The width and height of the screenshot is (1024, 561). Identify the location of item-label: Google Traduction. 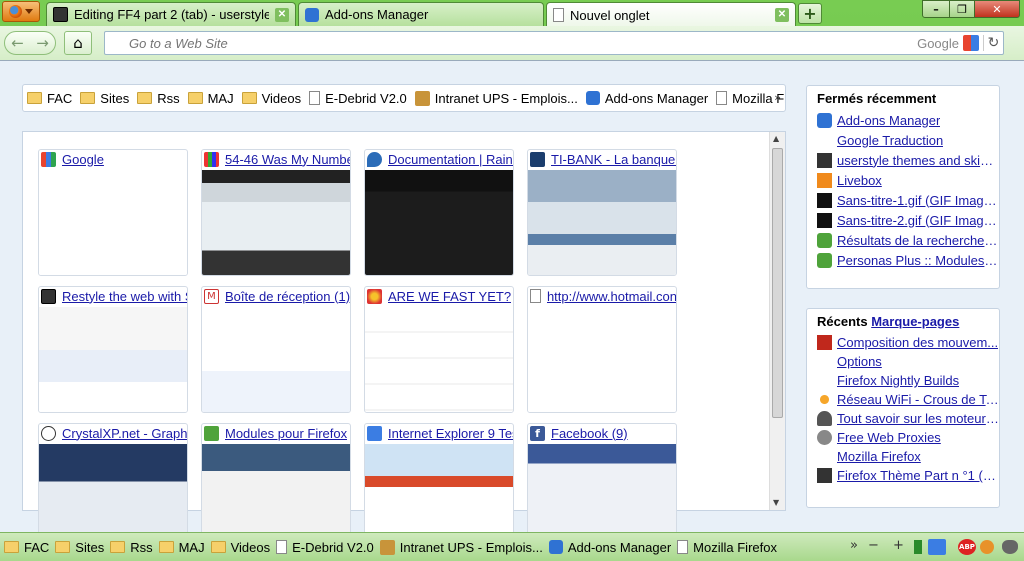
(890, 140).